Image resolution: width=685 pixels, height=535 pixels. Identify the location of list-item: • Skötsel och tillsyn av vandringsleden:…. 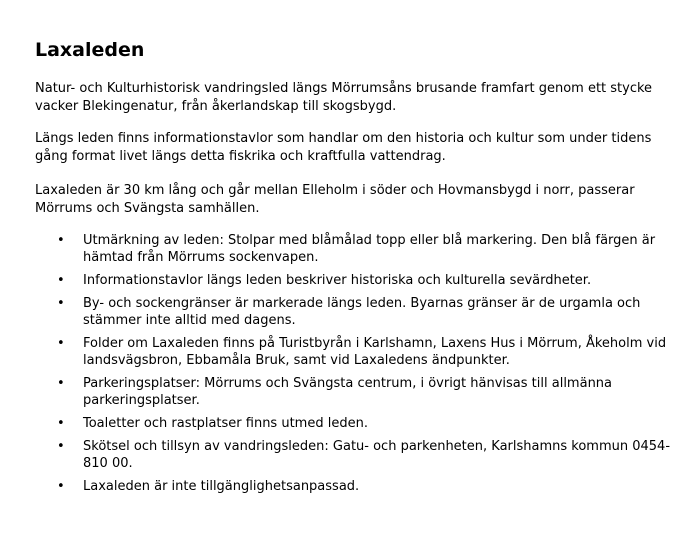
(355, 455).